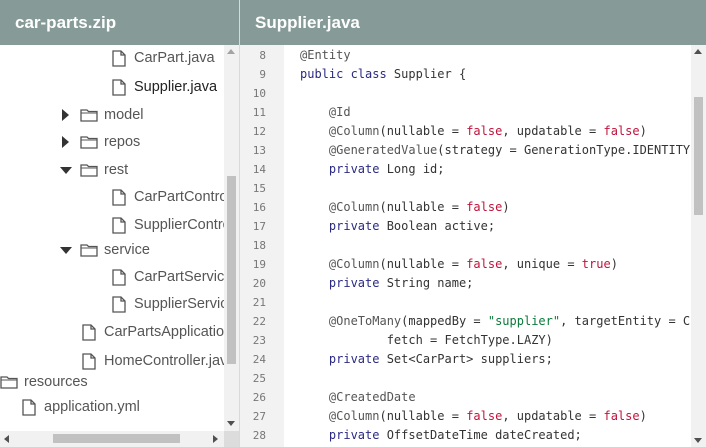  What do you see at coordinates (484, 435) in the screenshot?
I see `code-token: OffsetDateTime dateCreated;` at bounding box center [484, 435].